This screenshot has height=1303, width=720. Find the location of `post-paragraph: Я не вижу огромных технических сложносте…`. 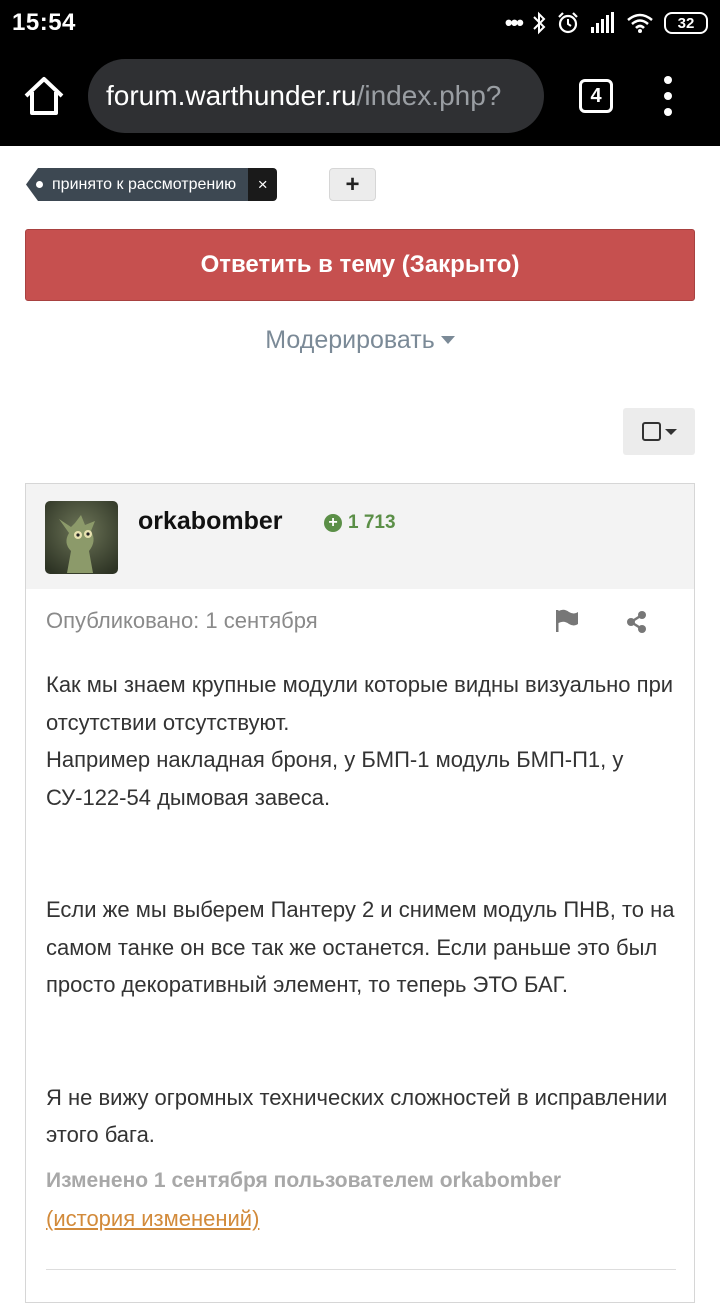

post-paragraph: Я не вижу огромных технических сложносте… is located at coordinates (357, 1116).